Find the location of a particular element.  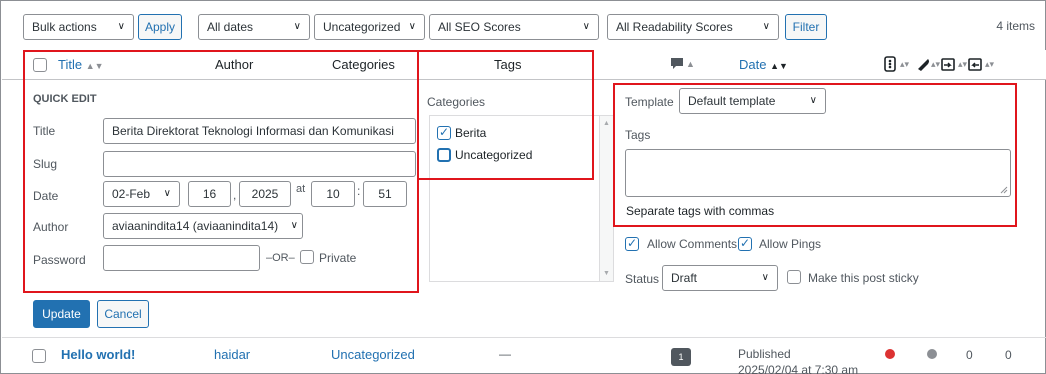

highlight-box-right is located at coordinates (815, 155).